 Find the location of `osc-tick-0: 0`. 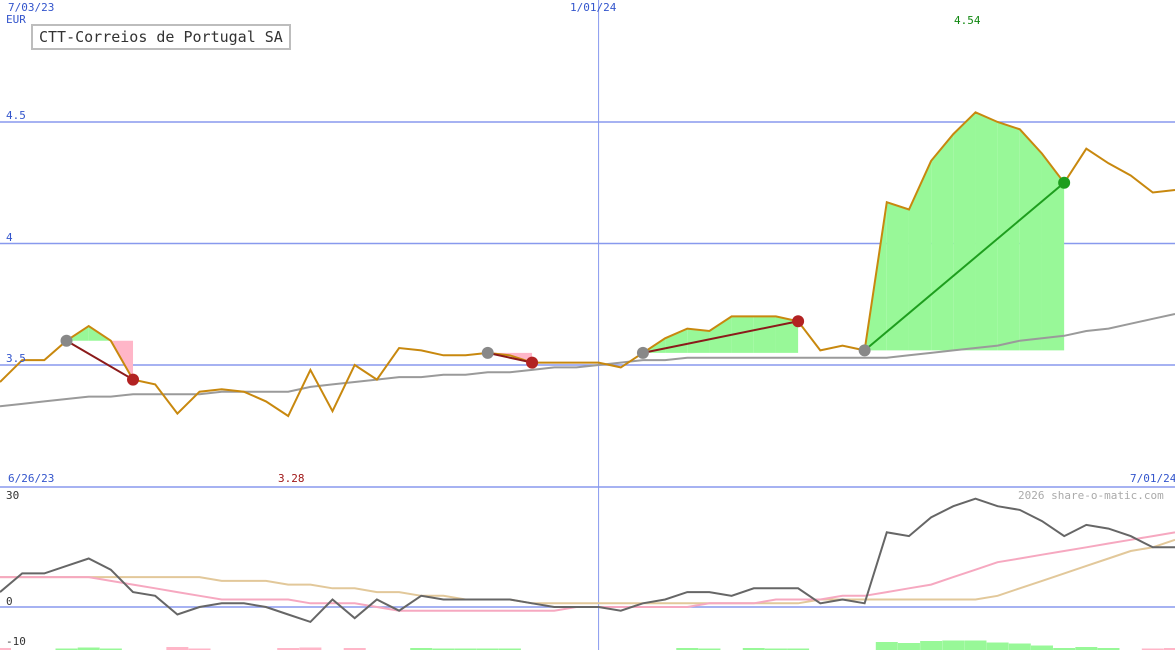

osc-tick-0: 0 is located at coordinates (9, 601).